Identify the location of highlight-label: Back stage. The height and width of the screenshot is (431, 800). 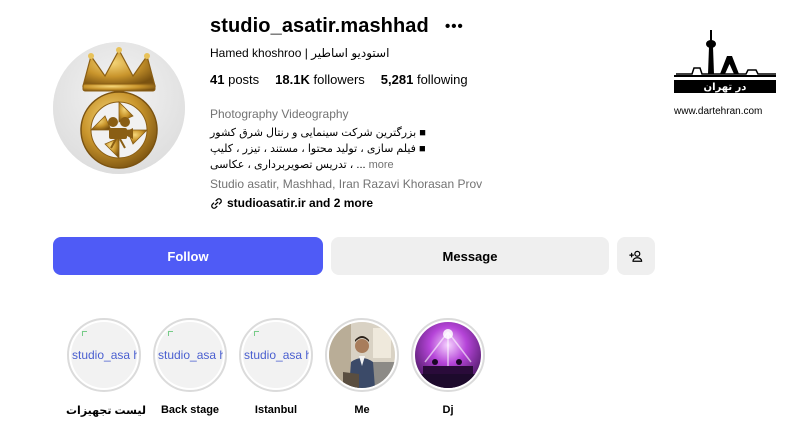
(190, 410).